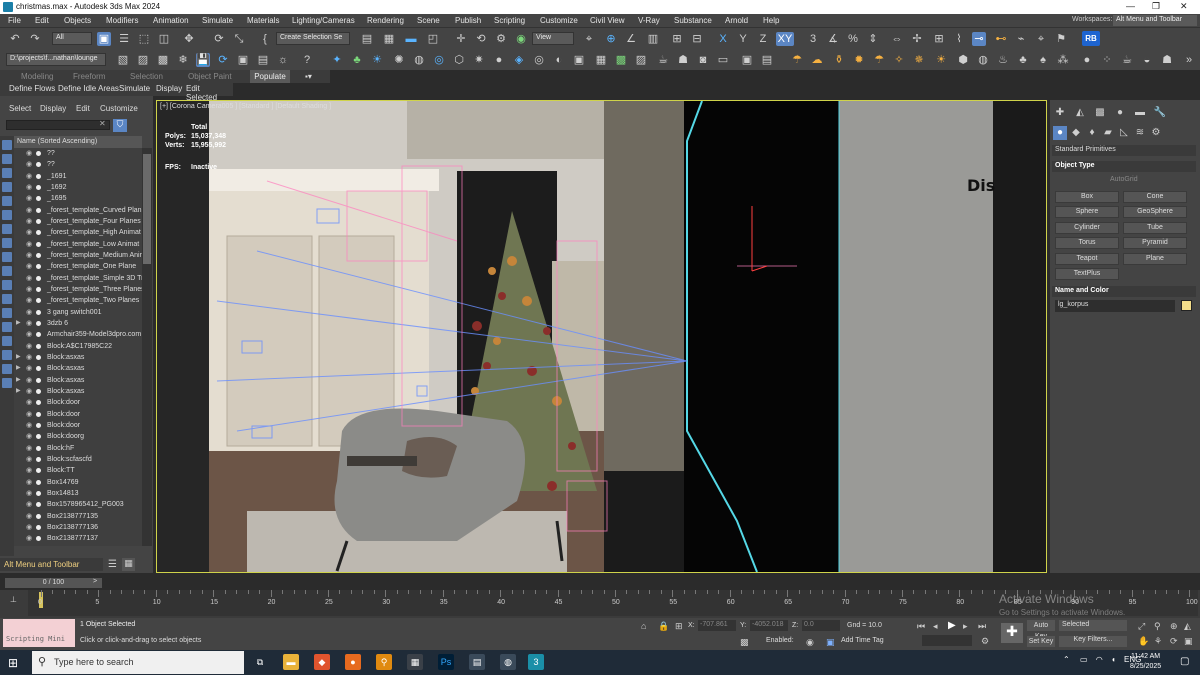  Describe the element at coordinates (171, 20) in the screenshot. I see `menu-animation: Animation` at that location.